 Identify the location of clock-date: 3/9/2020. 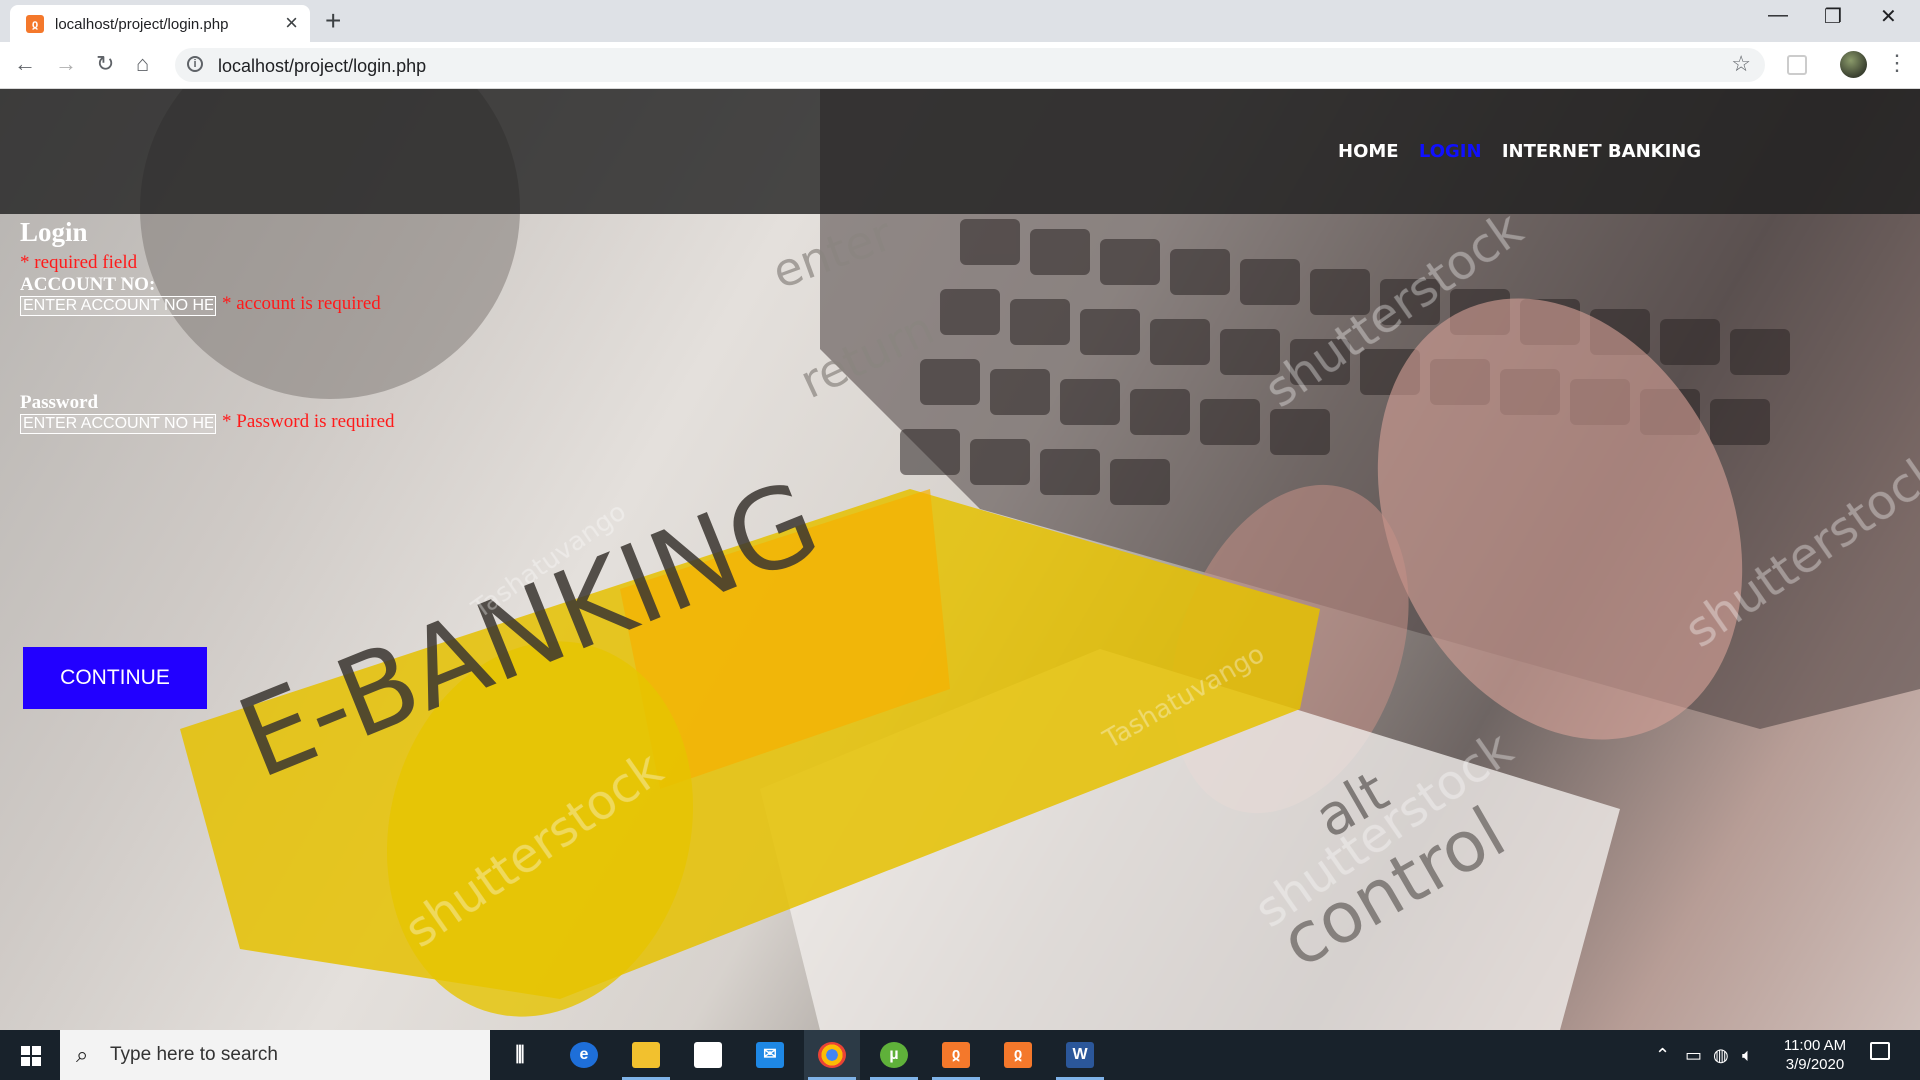
(1815, 1064).